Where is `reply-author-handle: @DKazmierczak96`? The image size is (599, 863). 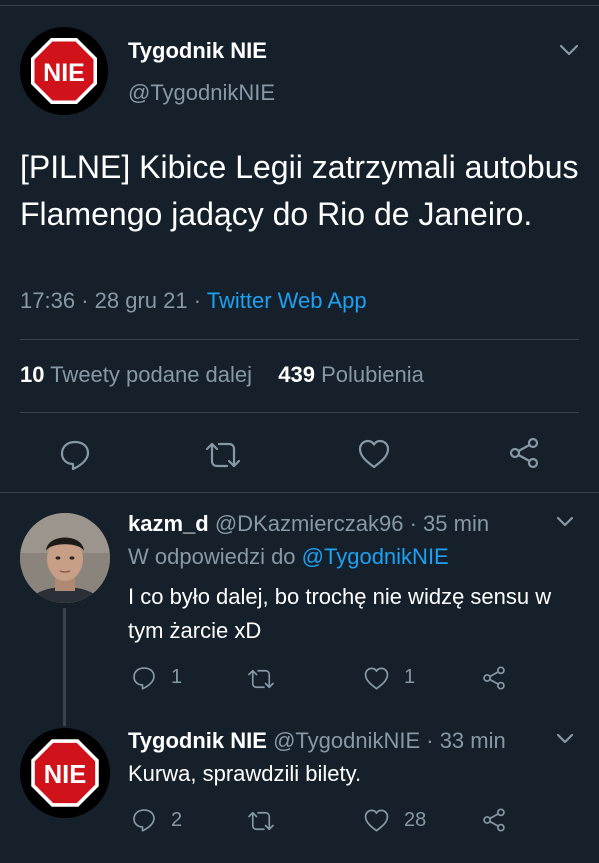
reply-author-handle: @DKazmierczak96 is located at coordinates (309, 523).